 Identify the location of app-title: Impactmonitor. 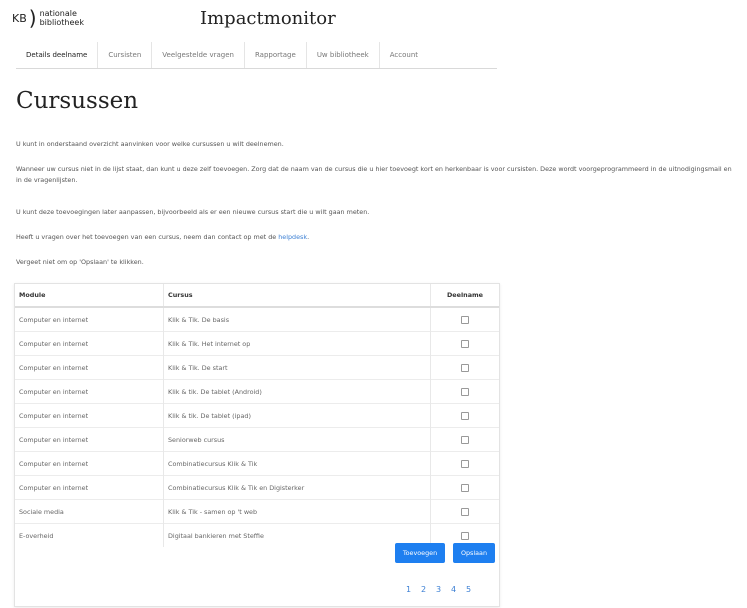
(268, 18).